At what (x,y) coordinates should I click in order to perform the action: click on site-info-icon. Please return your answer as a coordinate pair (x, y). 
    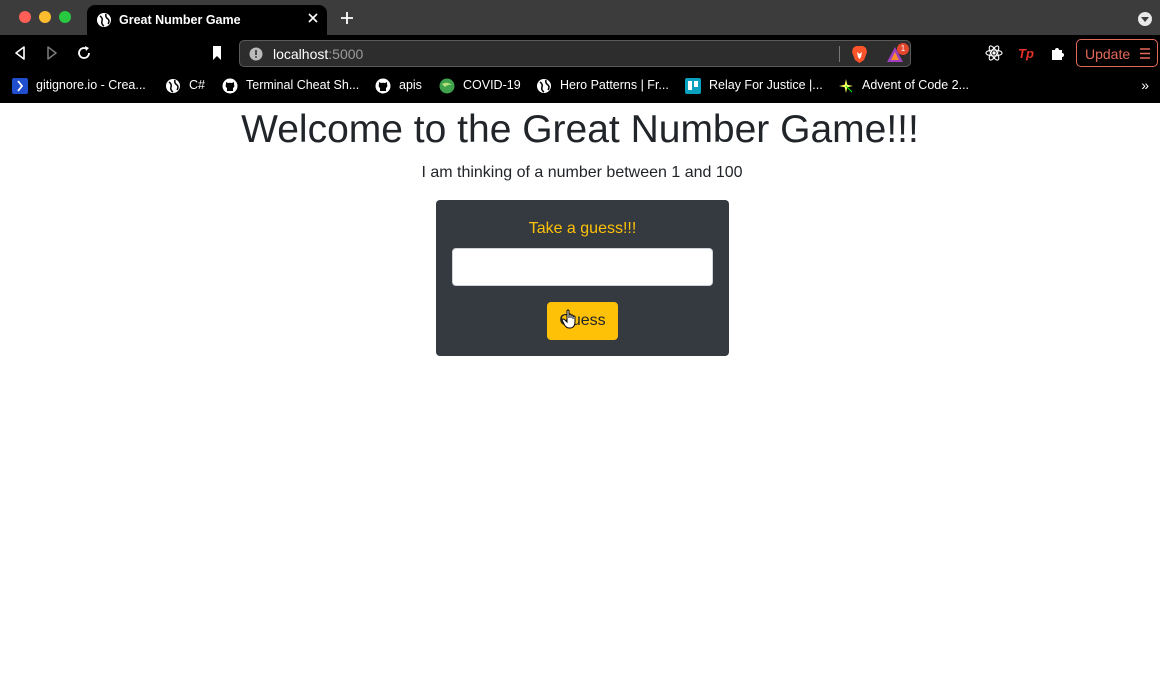
    Looking at the image, I should click on (256, 54).